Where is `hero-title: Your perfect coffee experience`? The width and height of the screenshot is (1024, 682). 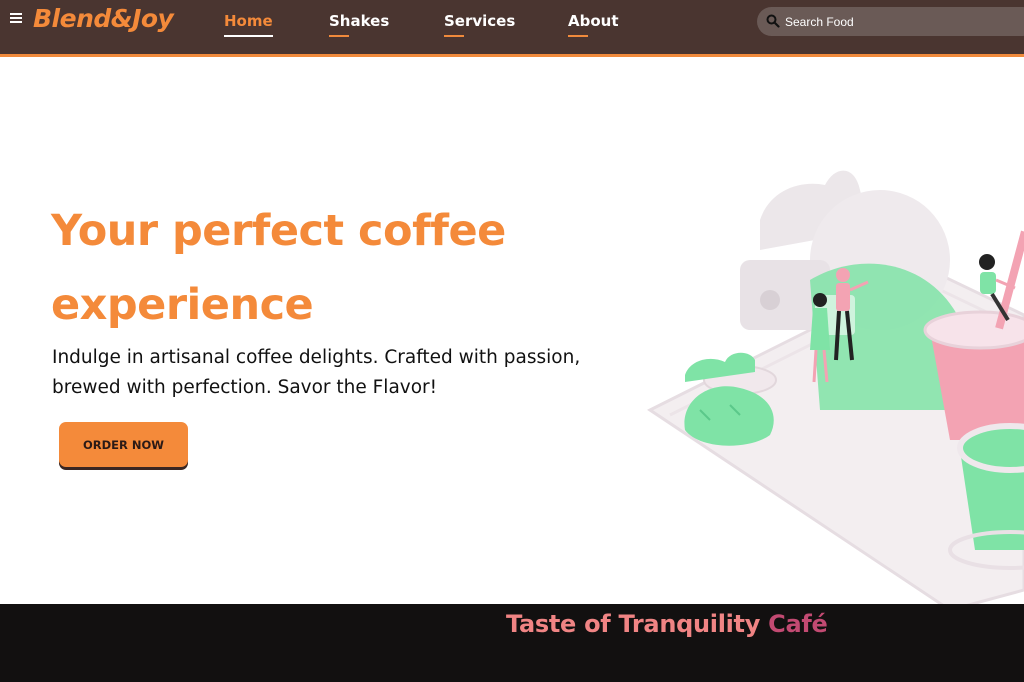 hero-title: Your perfect coffee experience is located at coordinates (278, 268).